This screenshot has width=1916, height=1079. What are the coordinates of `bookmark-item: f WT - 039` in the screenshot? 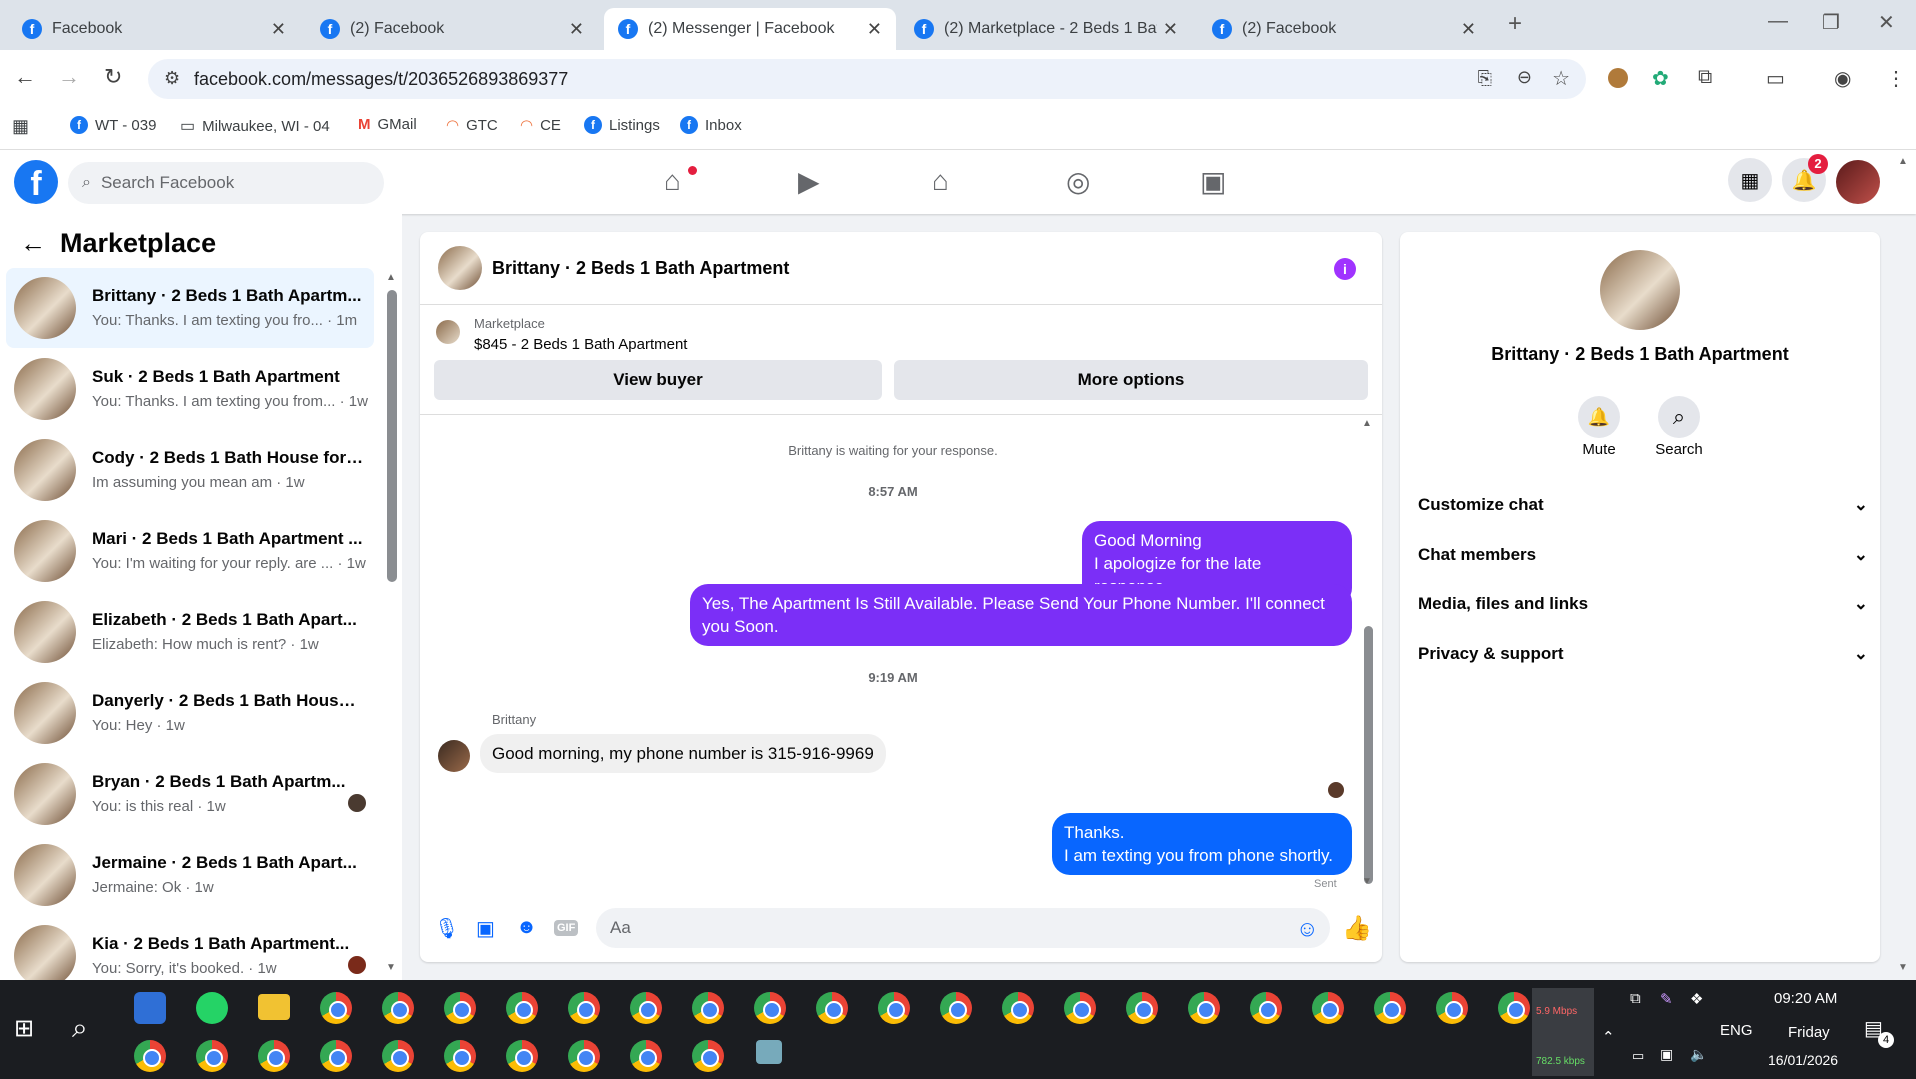 It's located at (113, 125).